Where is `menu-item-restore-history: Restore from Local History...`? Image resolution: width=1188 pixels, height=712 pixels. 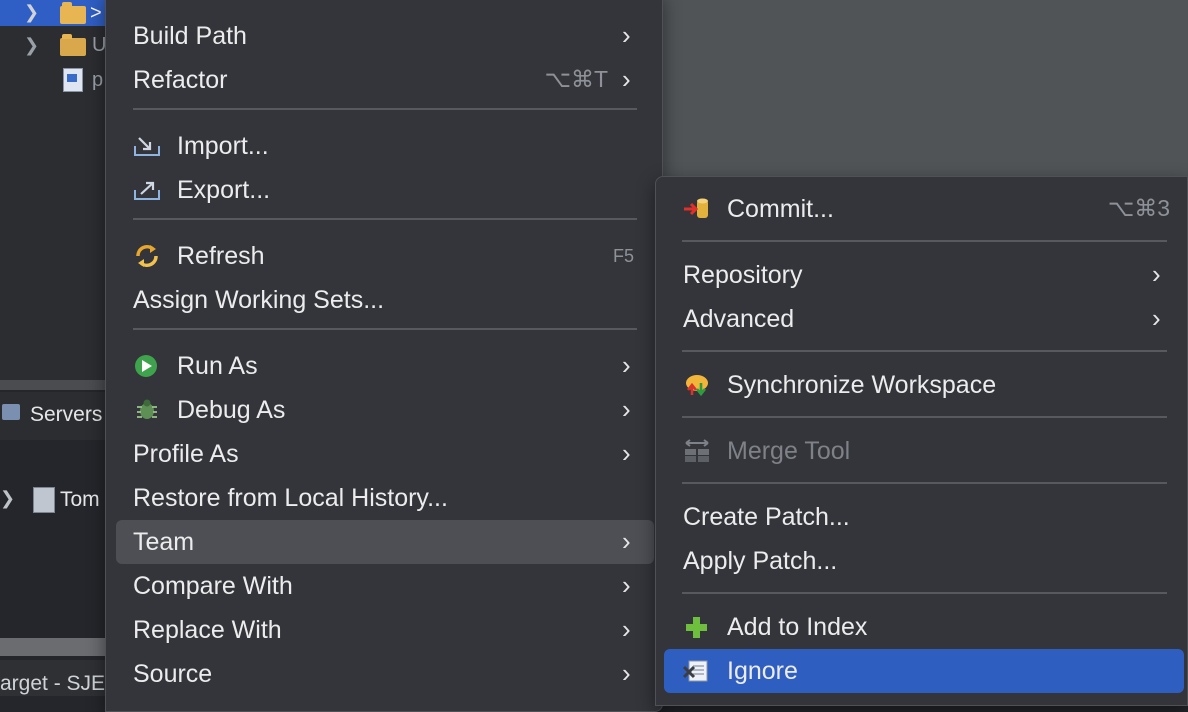
menu-item-restore-history: Restore from Local History... is located at coordinates (385, 498).